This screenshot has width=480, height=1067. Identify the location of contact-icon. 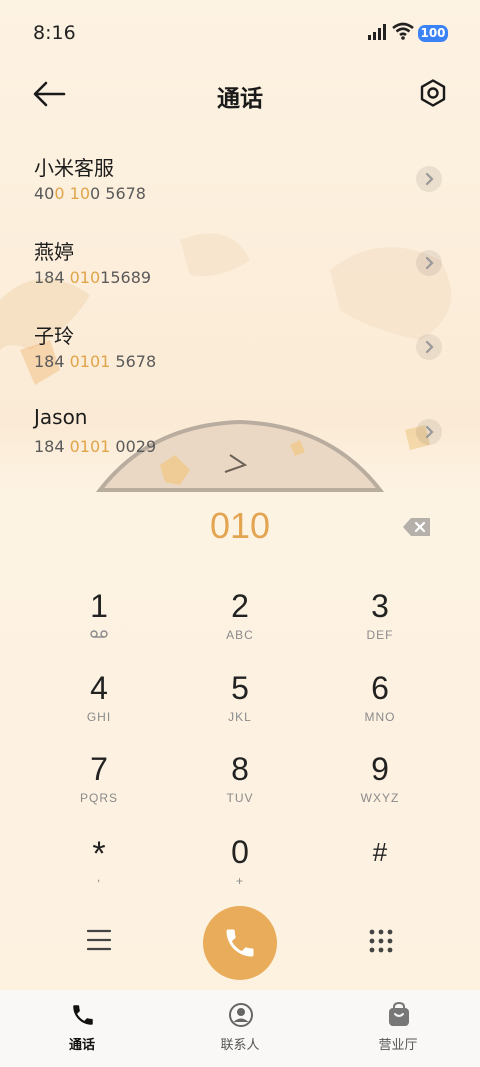
(241, 1015).